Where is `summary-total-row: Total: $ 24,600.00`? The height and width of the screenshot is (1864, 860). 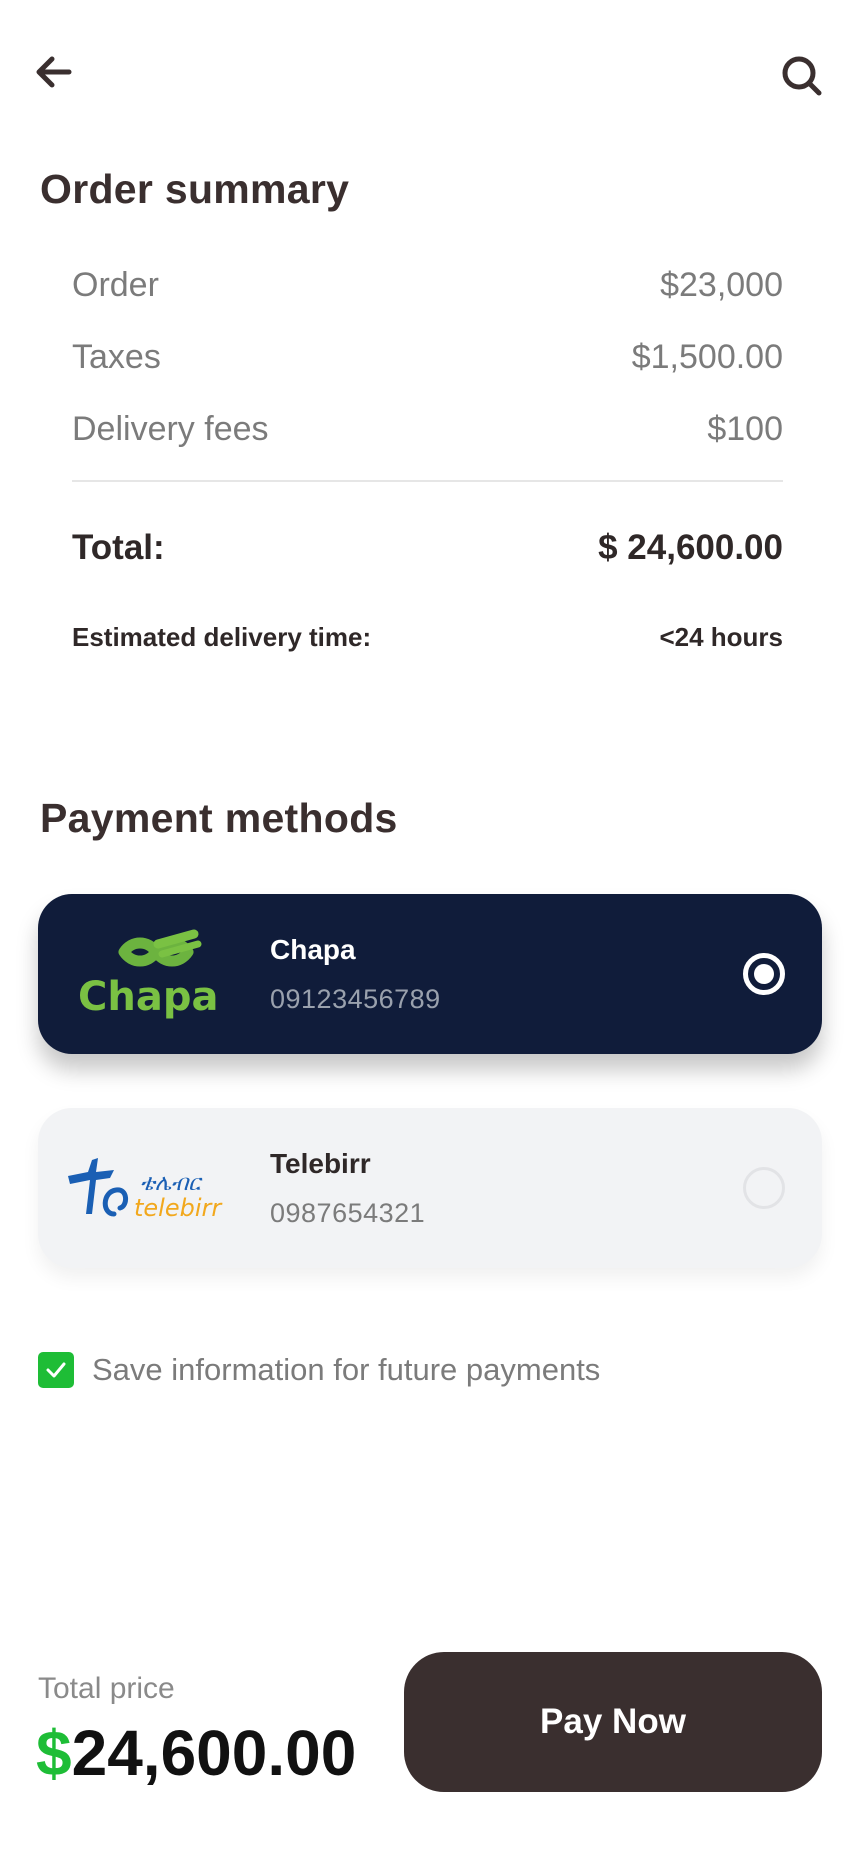 summary-total-row: Total: $ 24,600.00 is located at coordinates (427, 548).